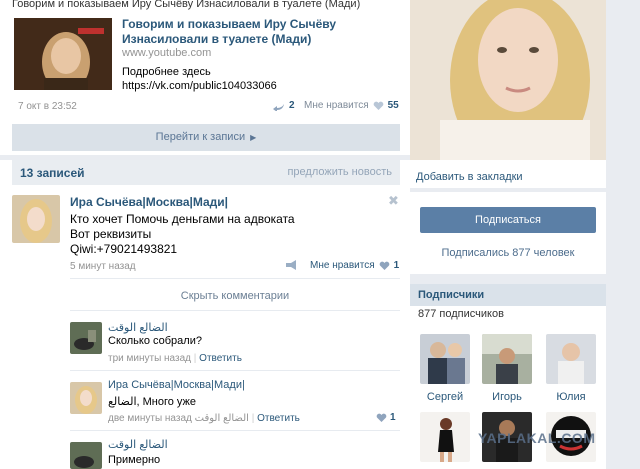 This screenshot has width=640, height=469. What do you see at coordinates (176, 385) in the screenshot?
I see `comment-author: Ира Сычёва|Москва|Мади|` at bounding box center [176, 385].